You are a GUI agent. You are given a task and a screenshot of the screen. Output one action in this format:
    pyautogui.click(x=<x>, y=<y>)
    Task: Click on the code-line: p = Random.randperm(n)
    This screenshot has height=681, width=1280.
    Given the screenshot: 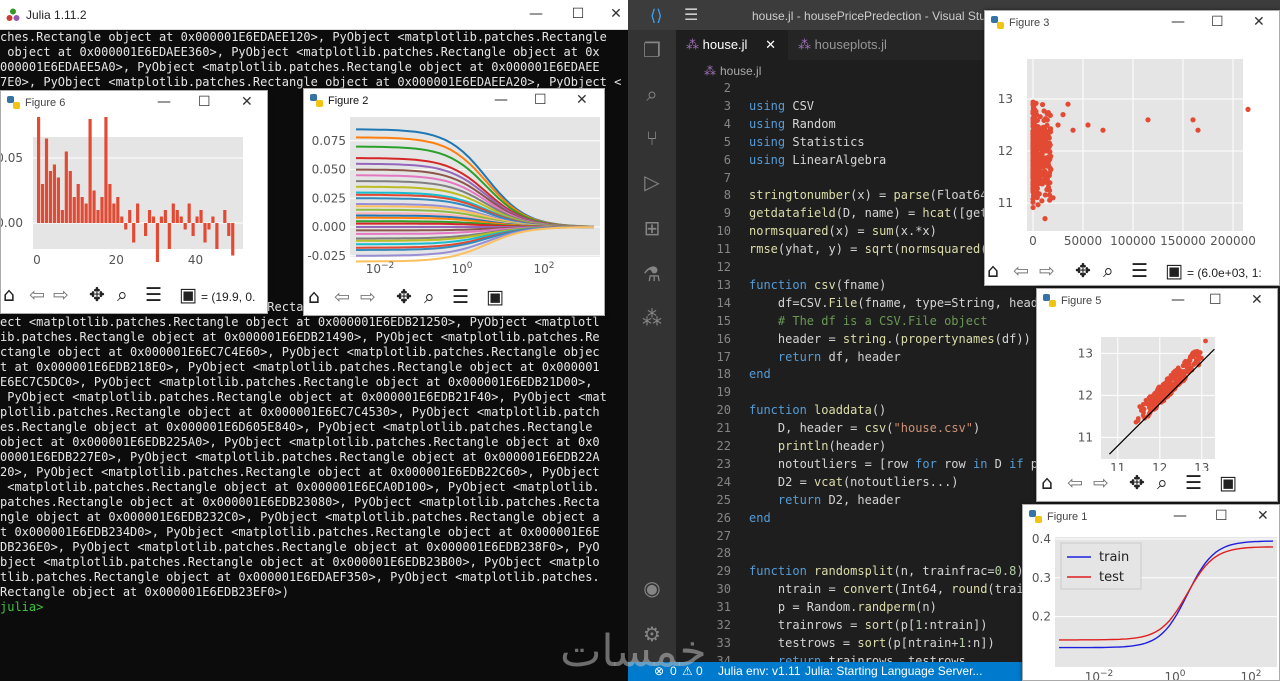 What is the action you would take?
    pyautogui.click(x=843, y=608)
    